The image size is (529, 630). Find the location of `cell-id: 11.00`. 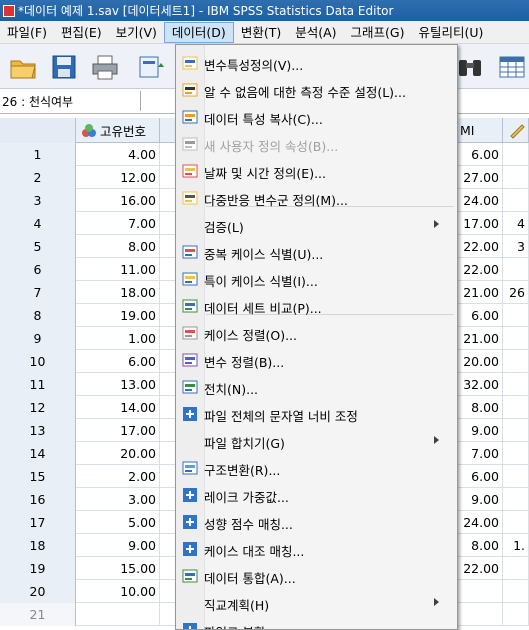

cell-id: 11.00 is located at coordinates (118, 269).